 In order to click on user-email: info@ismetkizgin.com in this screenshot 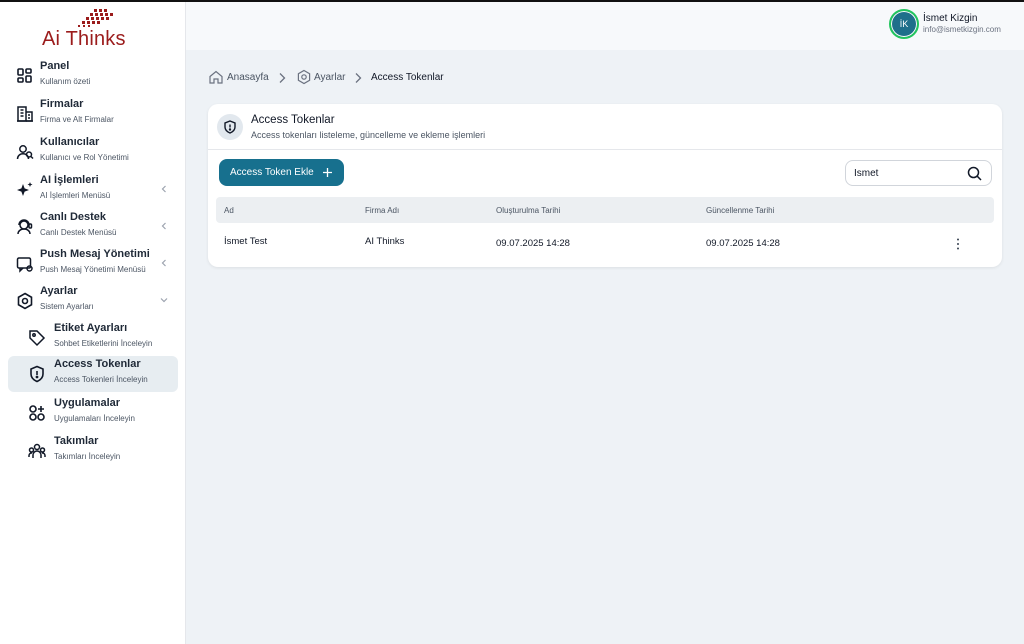, I will do `click(962, 29)`.